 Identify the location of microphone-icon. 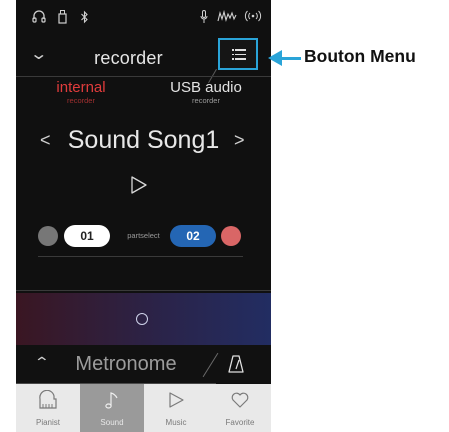
(204, 16).